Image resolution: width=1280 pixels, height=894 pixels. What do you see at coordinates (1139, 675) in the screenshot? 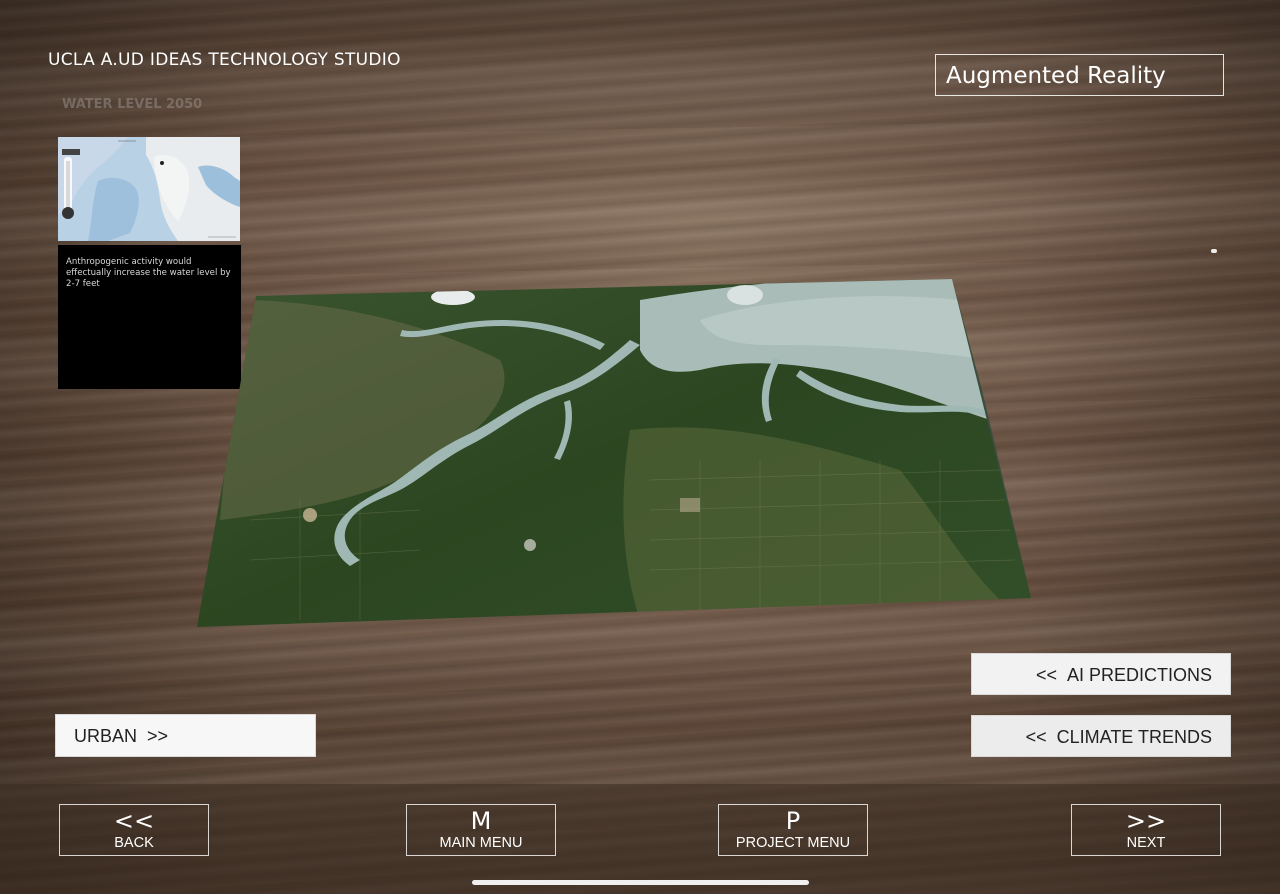
I see `ai-predictions-label: AI PREDICTIONS` at bounding box center [1139, 675].